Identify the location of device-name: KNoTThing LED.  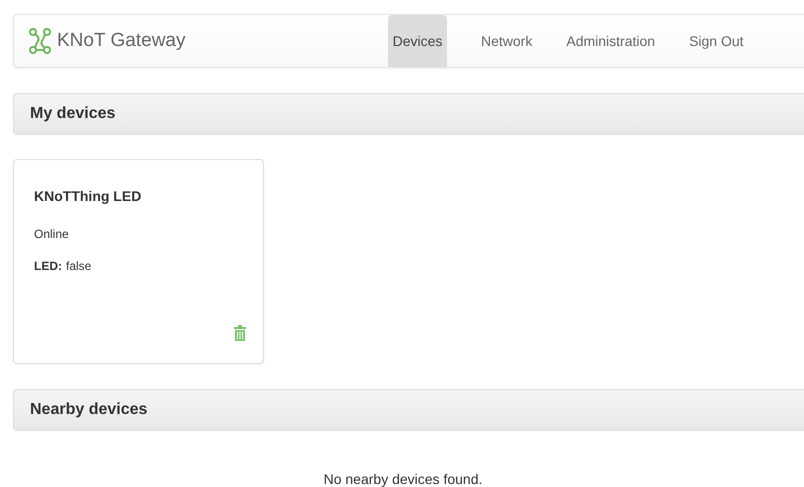
(88, 196).